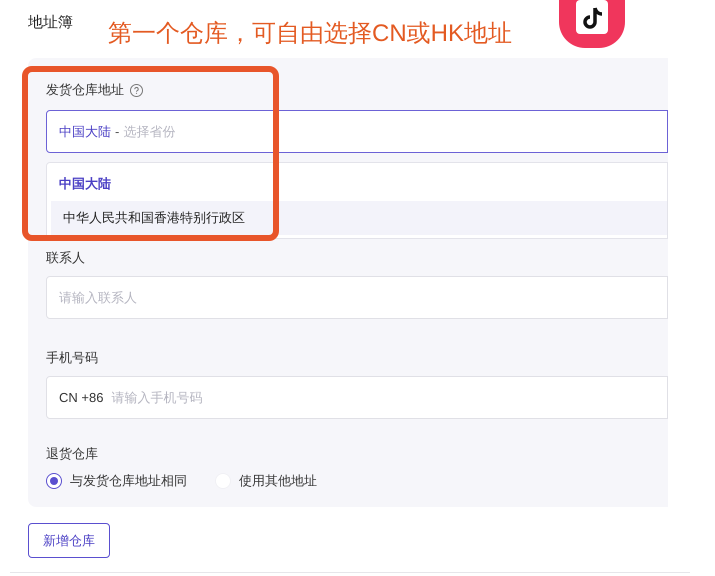  What do you see at coordinates (359, 218) in the screenshot?
I see `dropdown-option: 中华人民共和国香港特别行政区` at bounding box center [359, 218].